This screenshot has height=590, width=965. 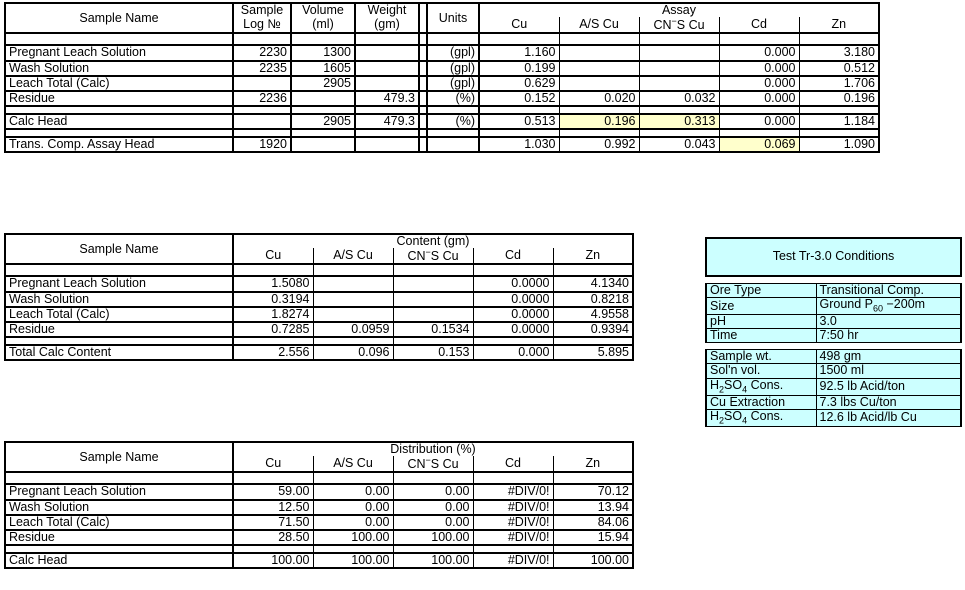 I want to click on assay-cell-cu: 0.199, so click(x=518, y=68).